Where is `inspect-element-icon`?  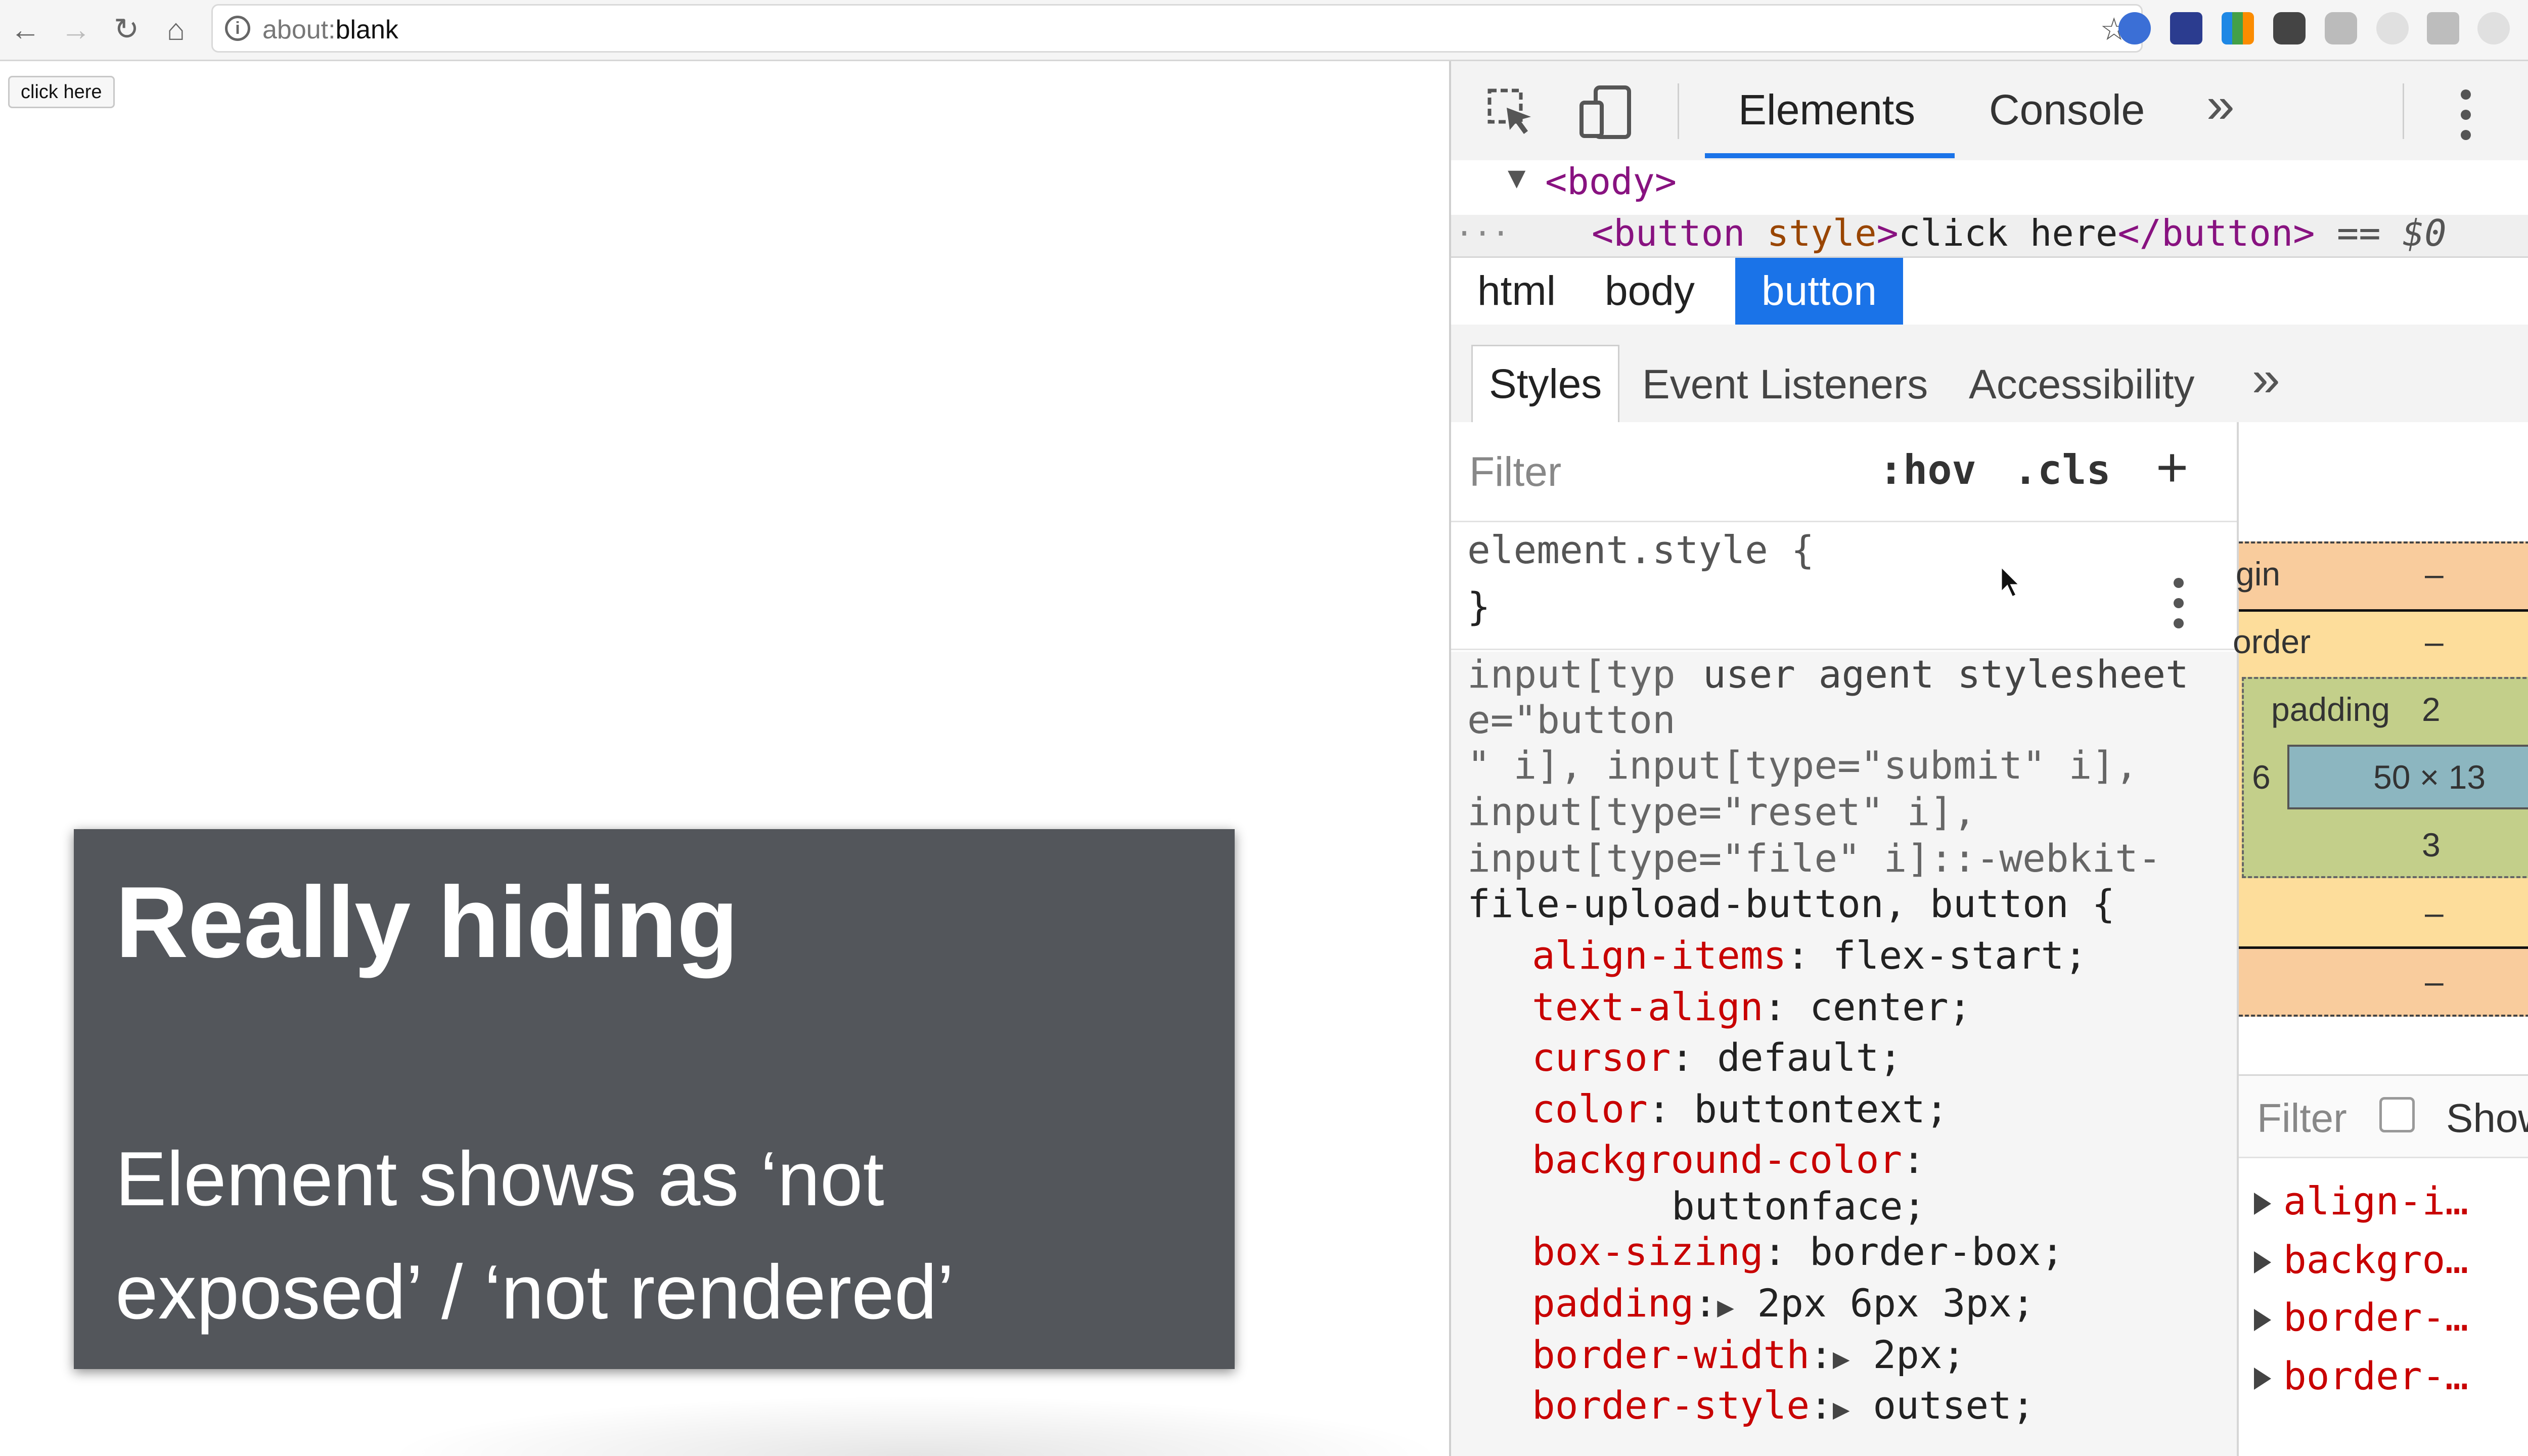 inspect-element-icon is located at coordinates (1512, 112).